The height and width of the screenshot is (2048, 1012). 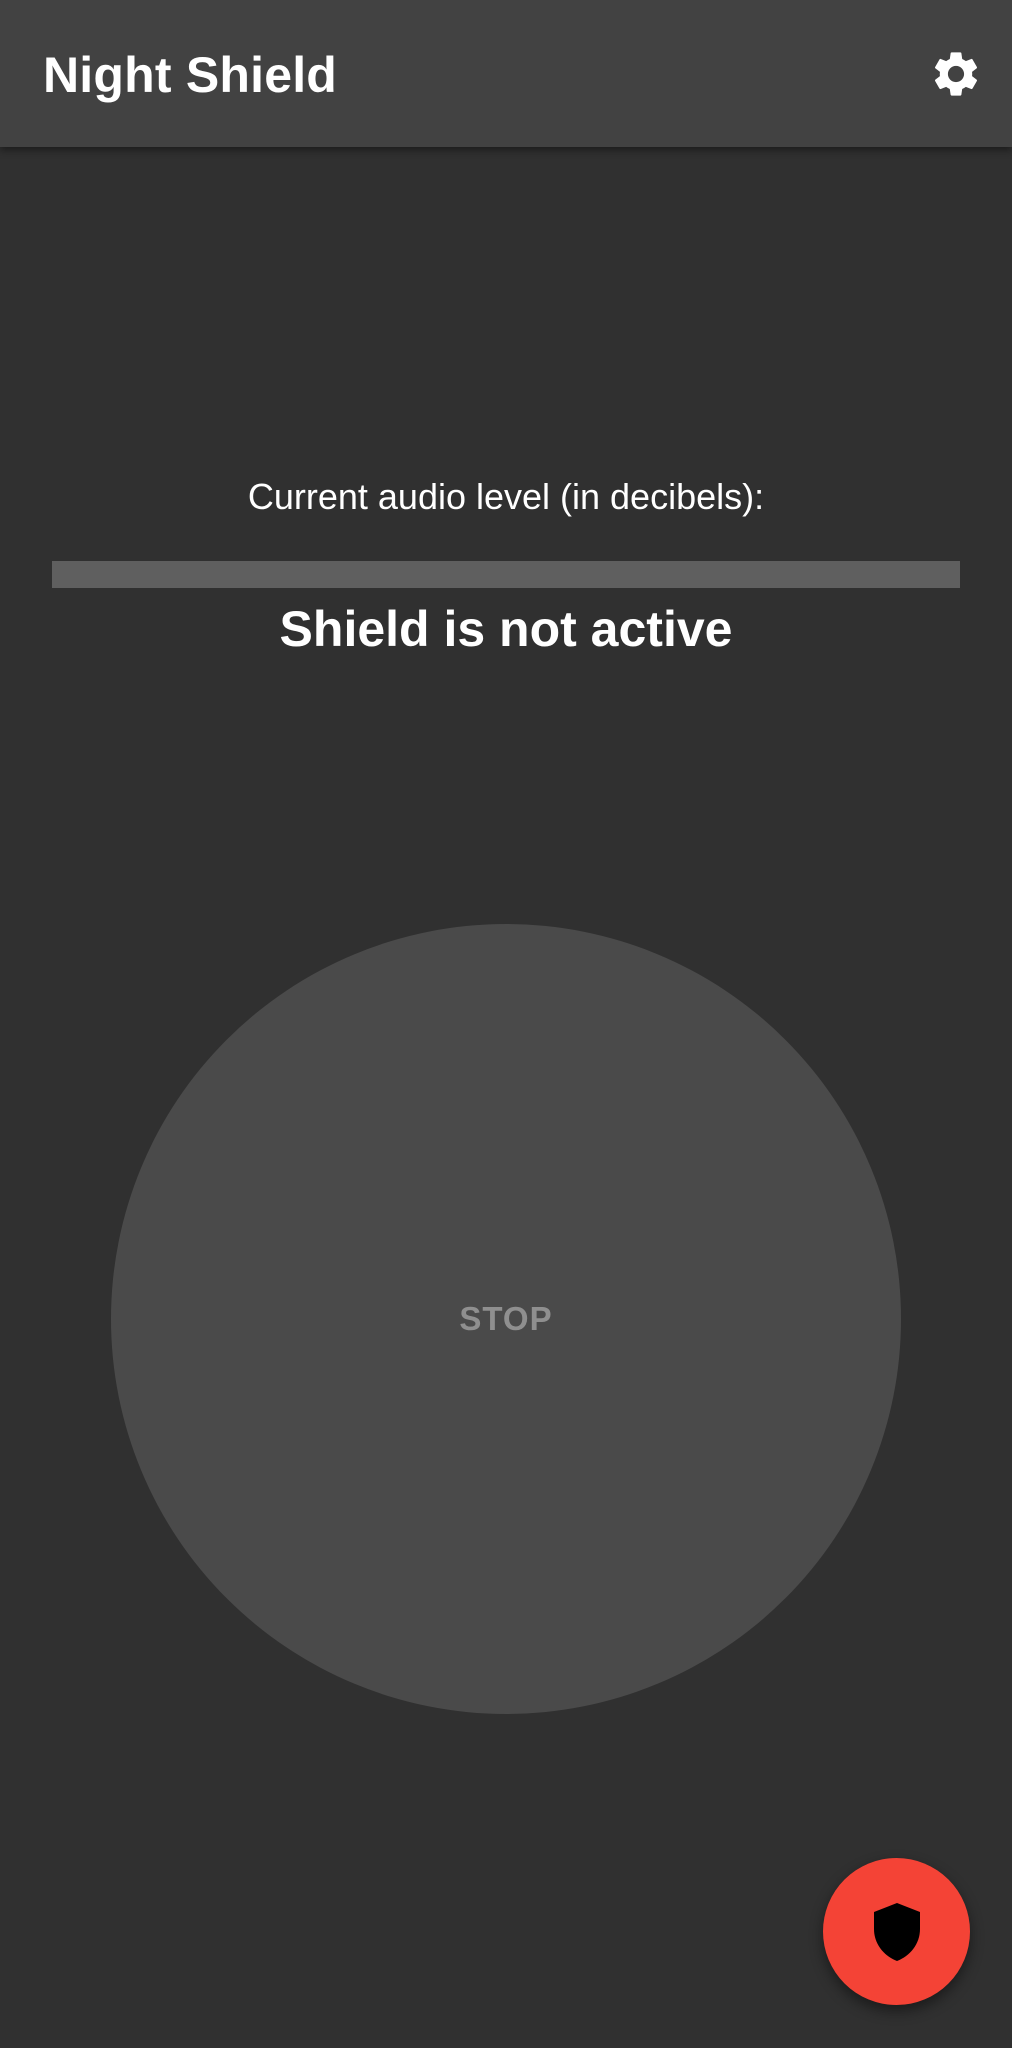 I want to click on app-bar: Night Shield, so click(x=506, y=73).